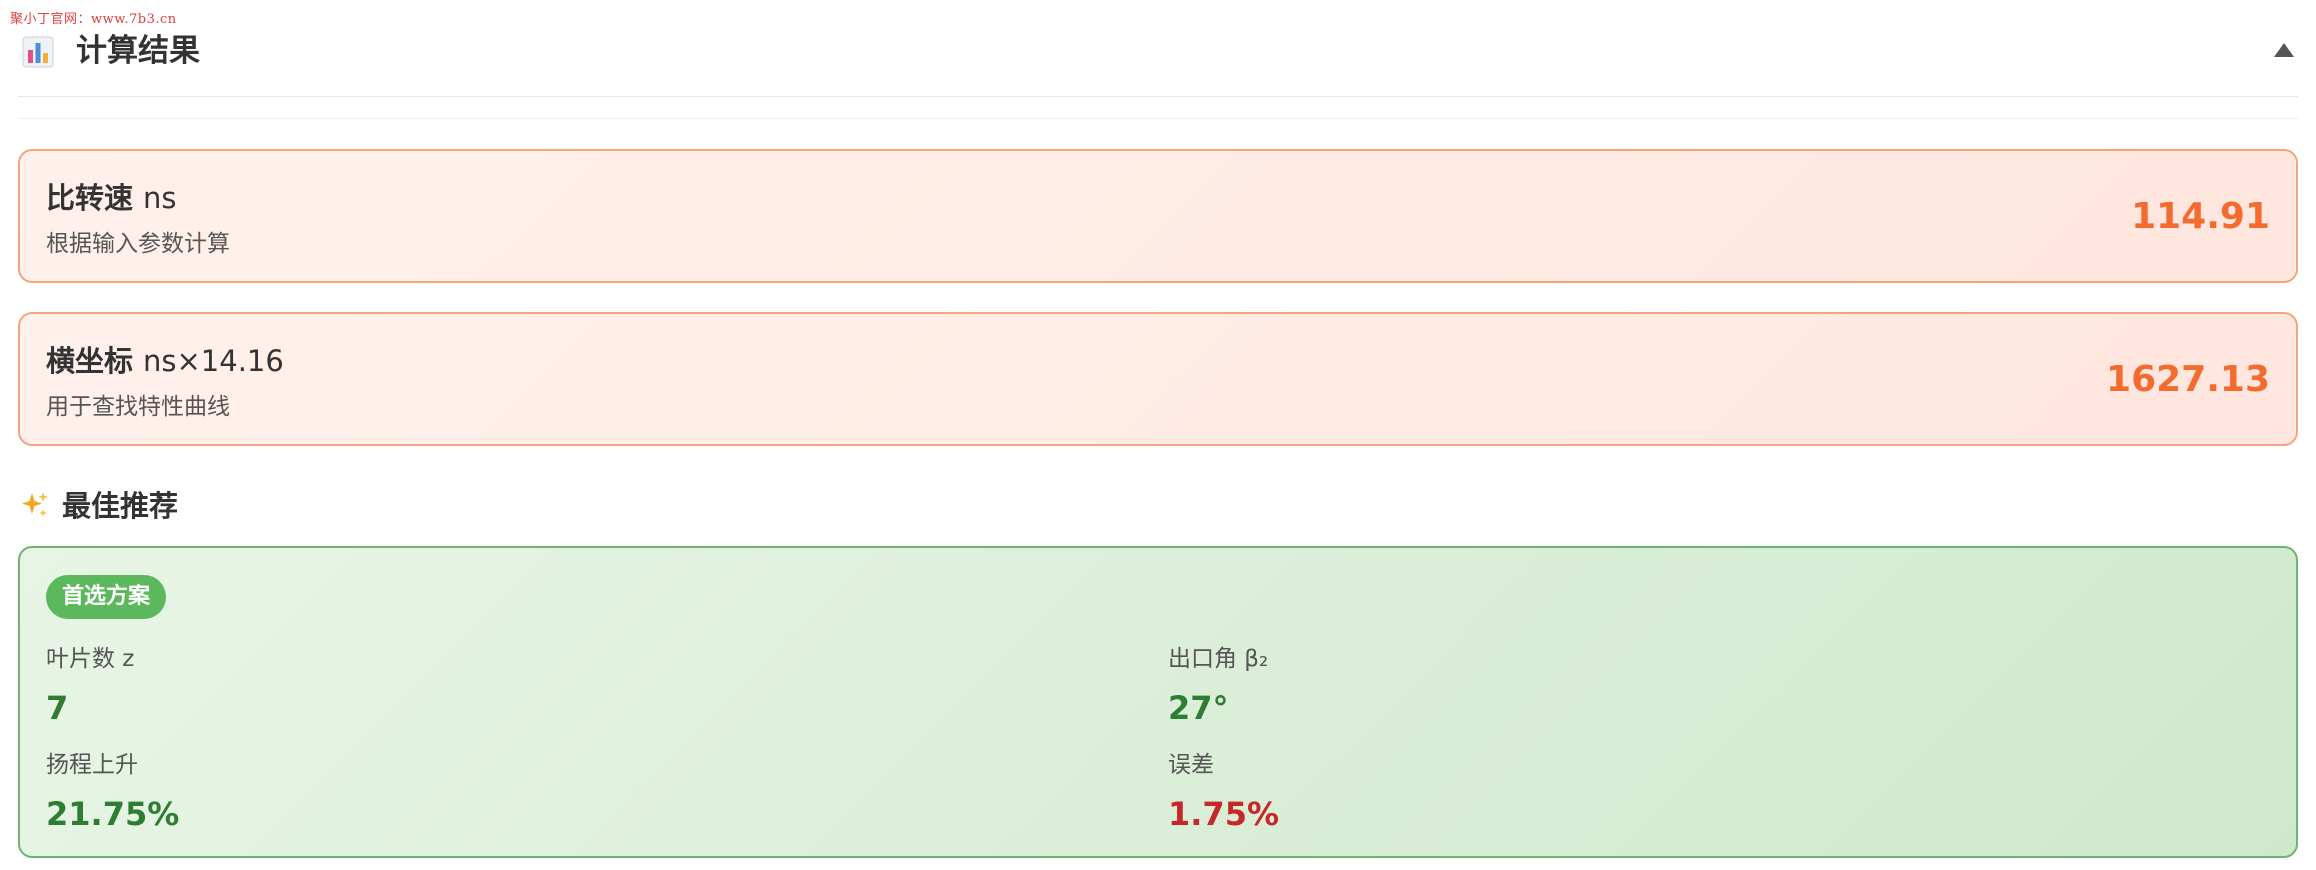 Image resolution: width=2316 pixels, height=870 pixels. What do you see at coordinates (213, 361) in the screenshot?
I see `result-title-symbol: ns×14.16` at bounding box center [213, 361].